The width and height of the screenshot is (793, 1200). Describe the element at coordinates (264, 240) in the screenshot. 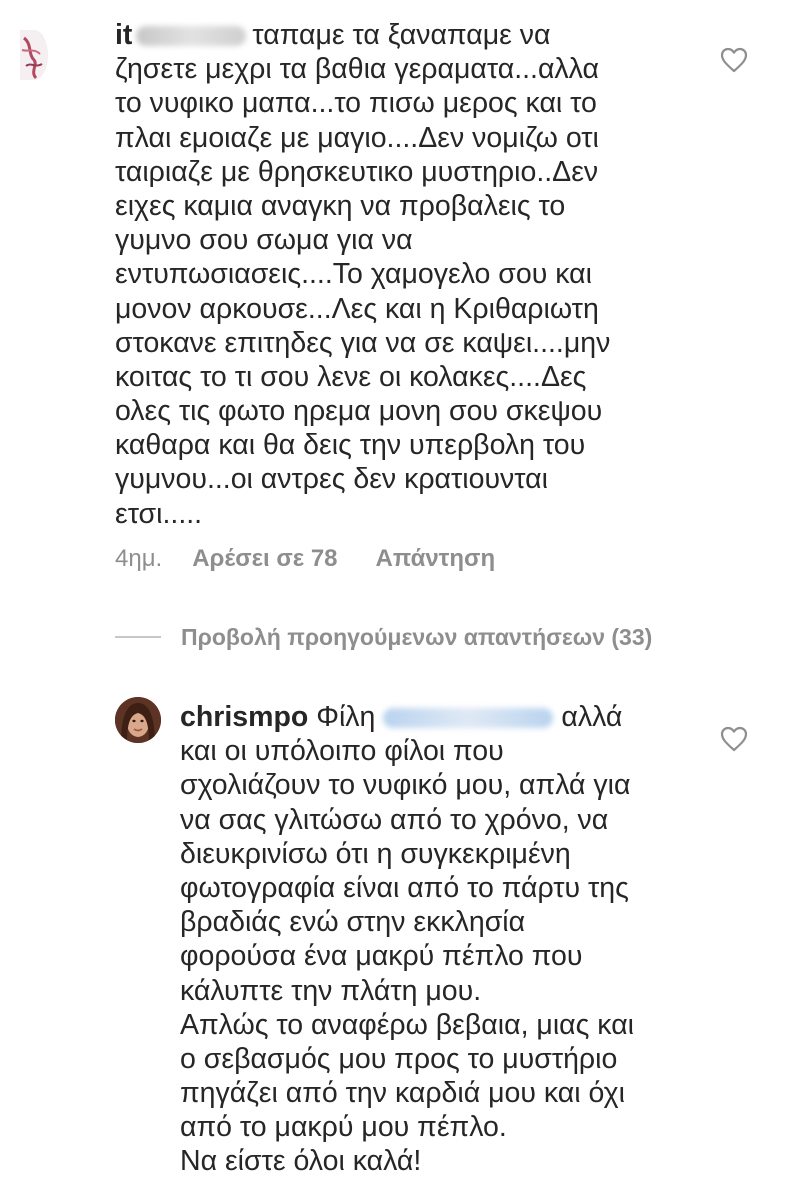

I see `comment-1-line-6: γυμνο σου σωμα για να` at that location.